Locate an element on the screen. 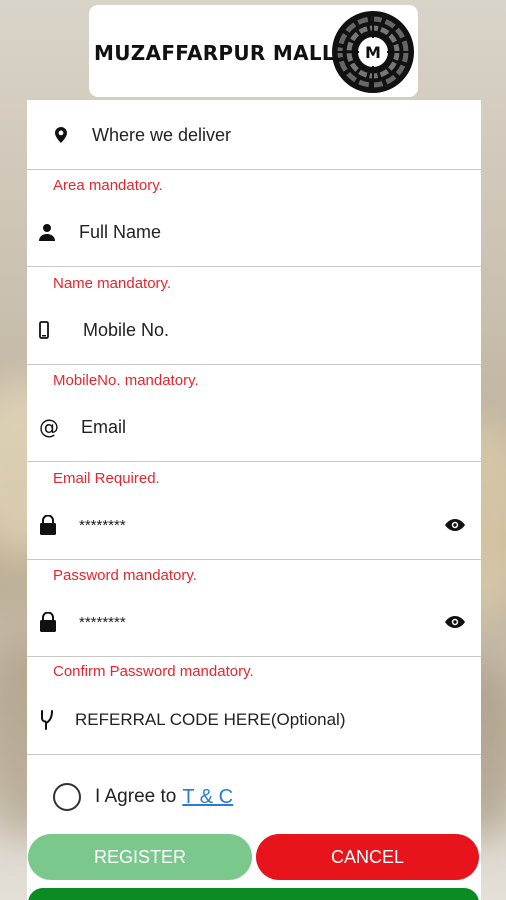 This screenshot has height=900, width=506. mobile-input is located at coordinates (268, 330).